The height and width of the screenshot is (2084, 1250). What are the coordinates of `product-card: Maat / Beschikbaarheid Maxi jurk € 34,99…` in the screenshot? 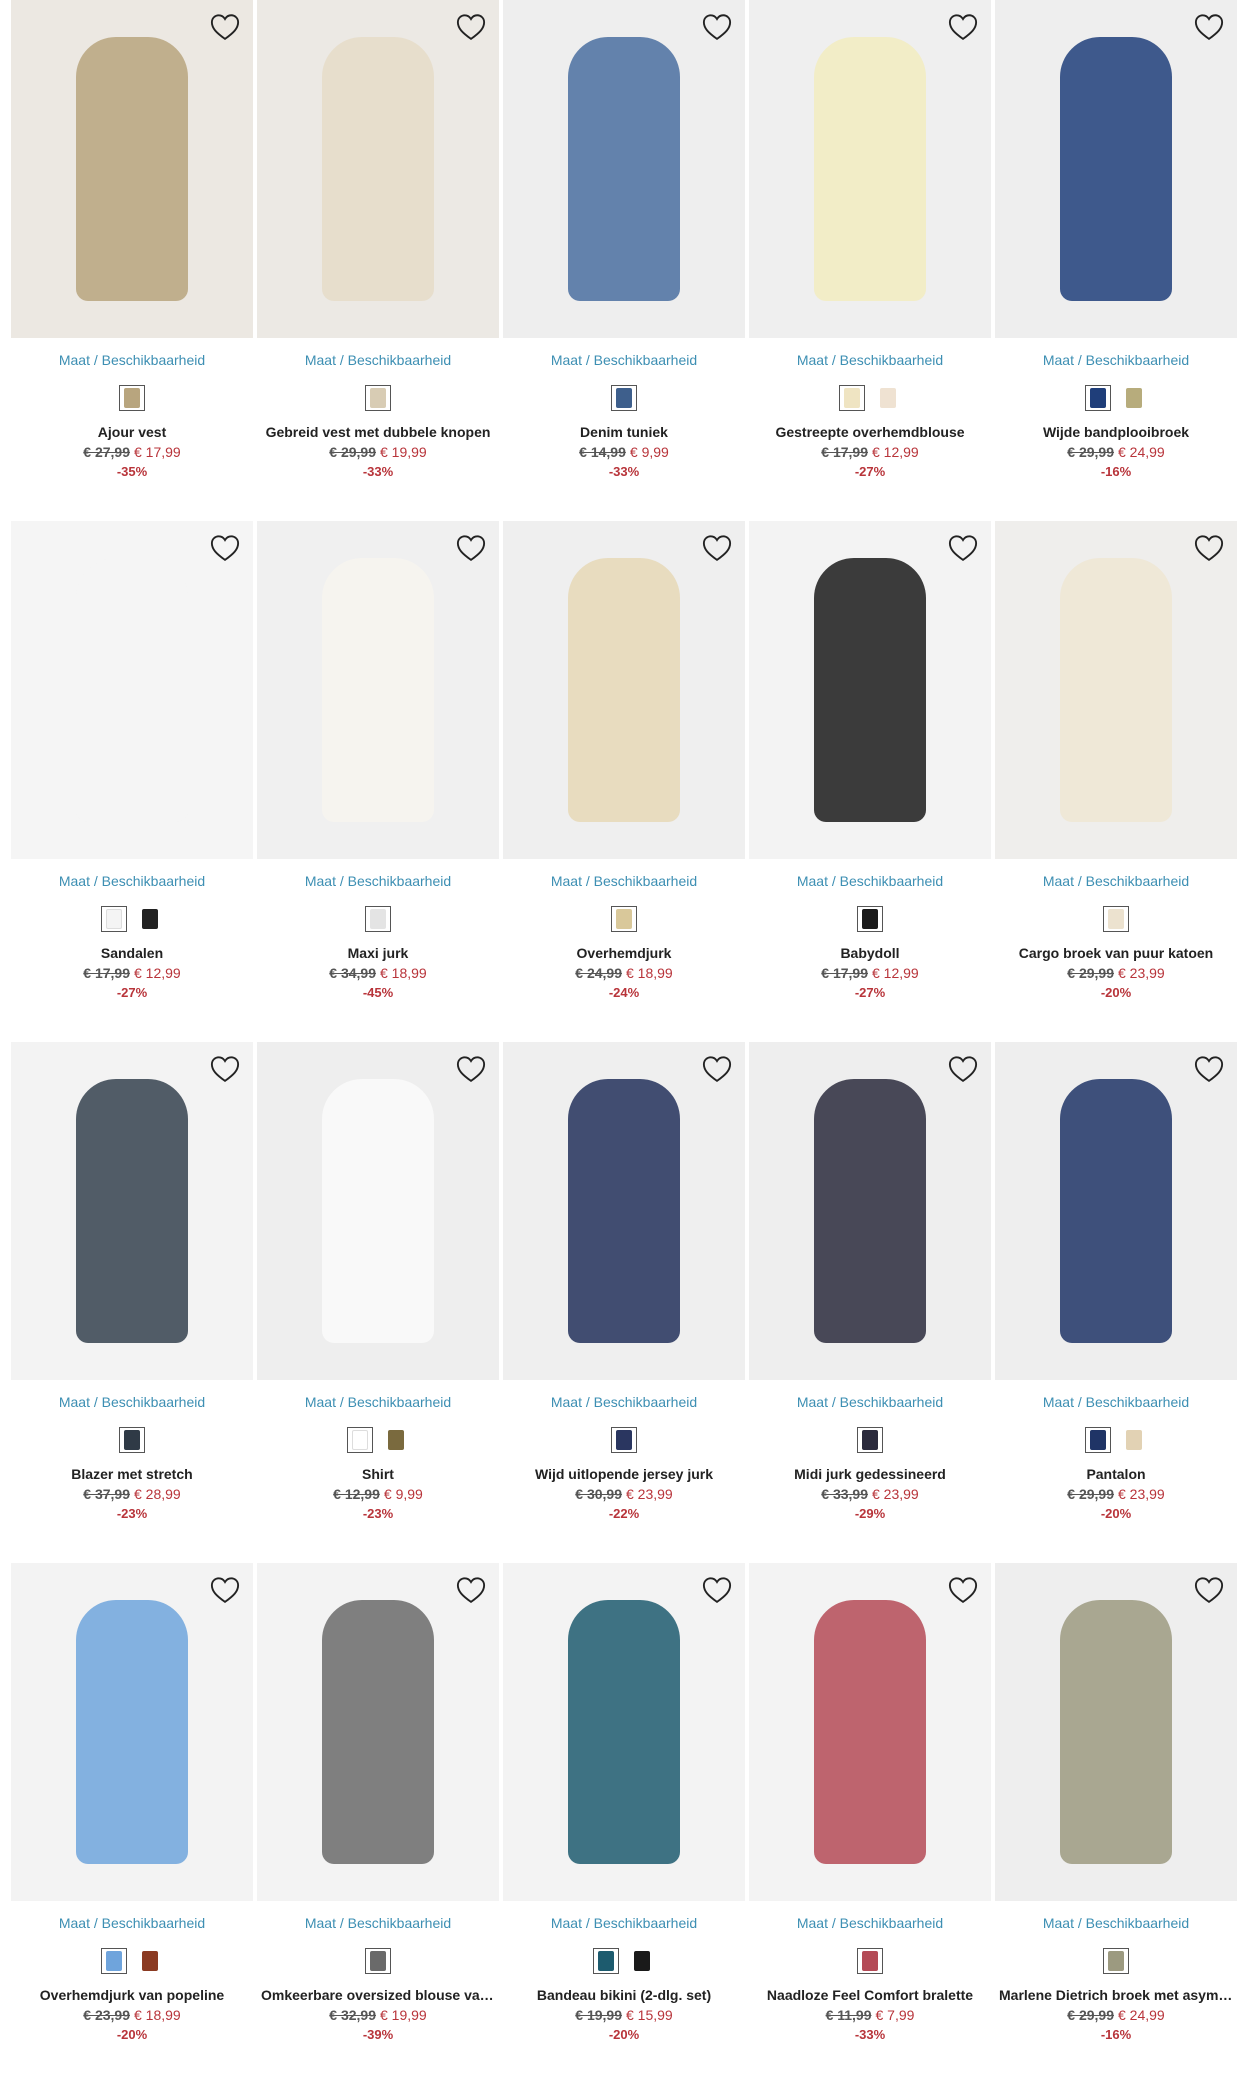 It's located at (378, 781).